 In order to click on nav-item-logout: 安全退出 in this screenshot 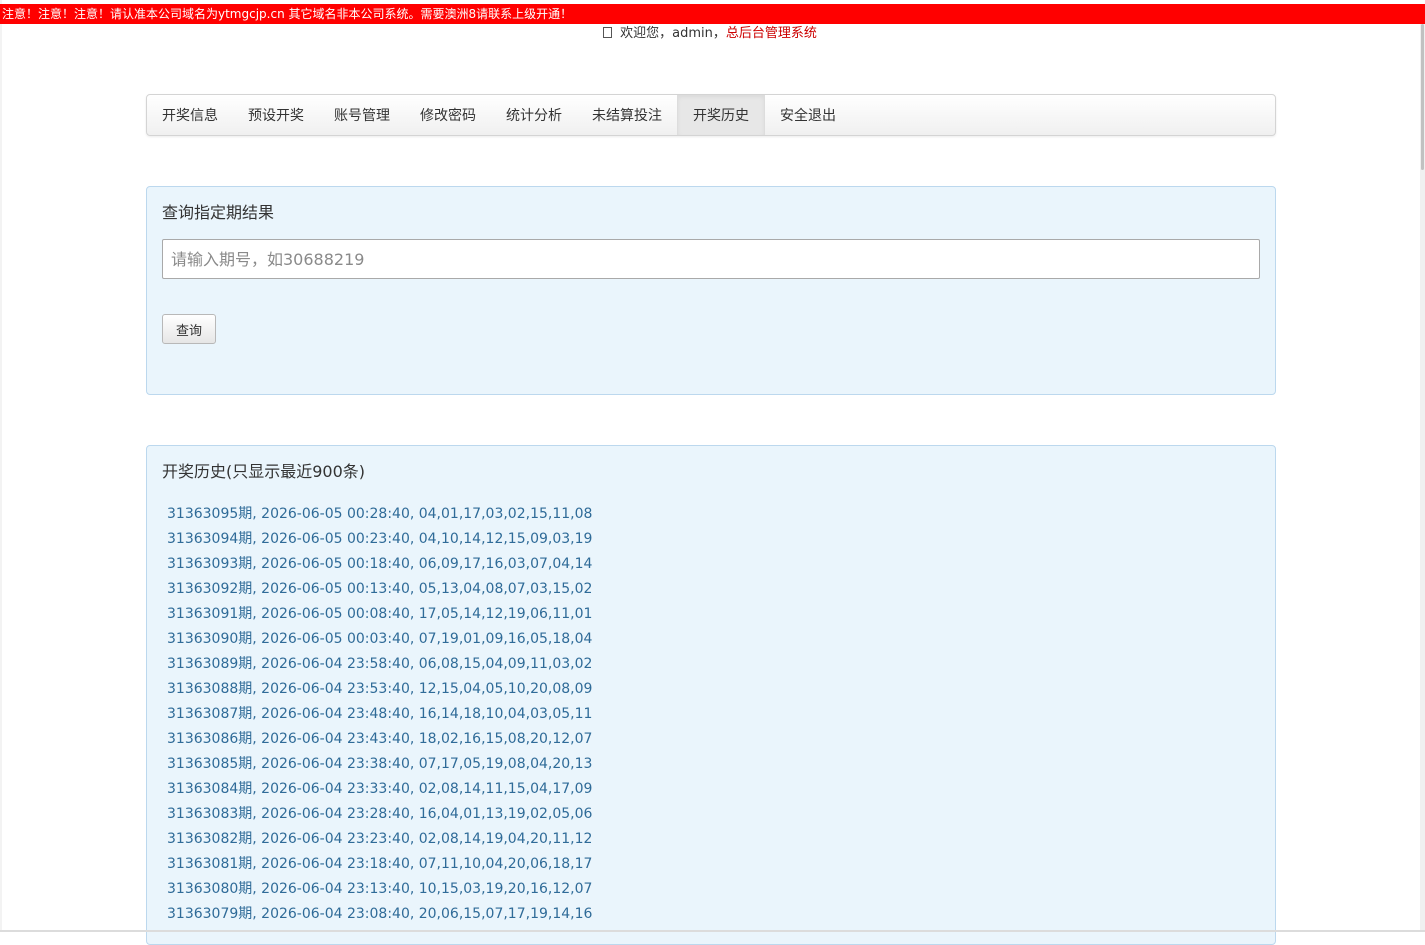, I will do `click(808, 115)`.